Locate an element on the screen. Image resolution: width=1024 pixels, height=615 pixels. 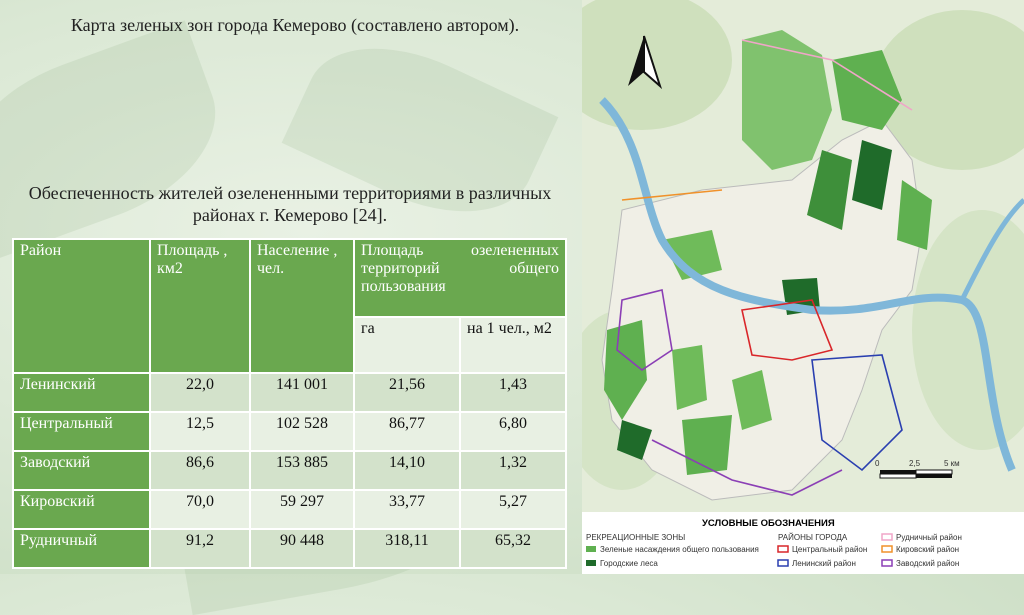
table-row: Рудничный 91,2 90 448 318,11 65,32 is located at coordinates (289, 548).